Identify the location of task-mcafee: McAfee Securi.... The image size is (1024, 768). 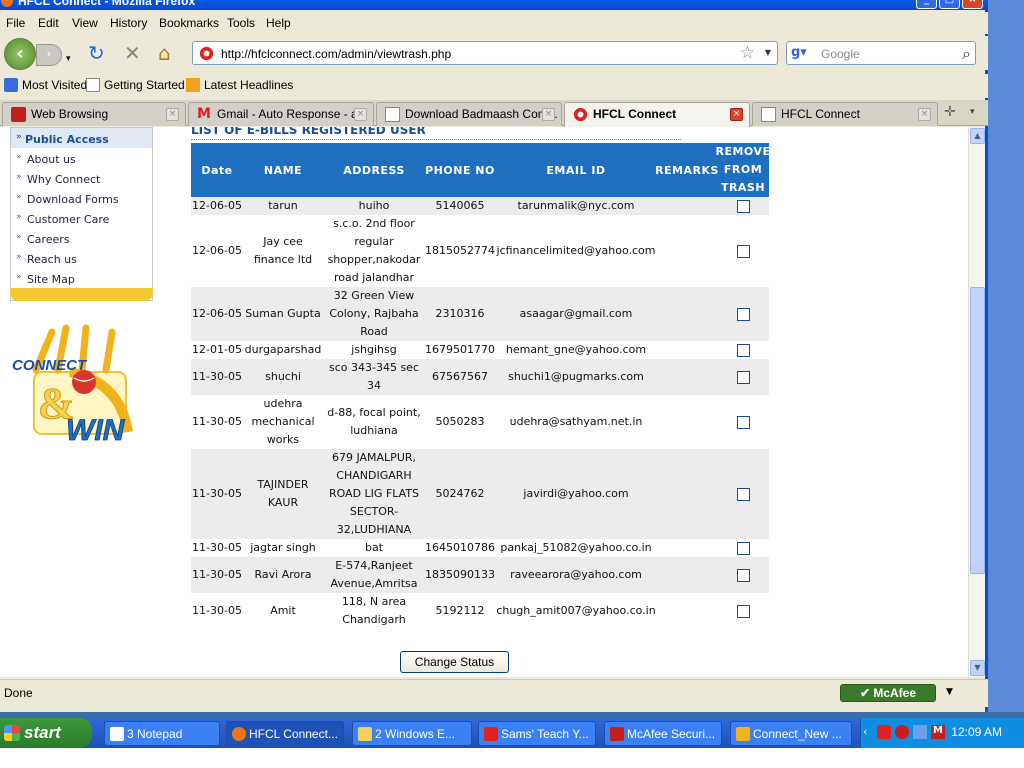
(663, 733).